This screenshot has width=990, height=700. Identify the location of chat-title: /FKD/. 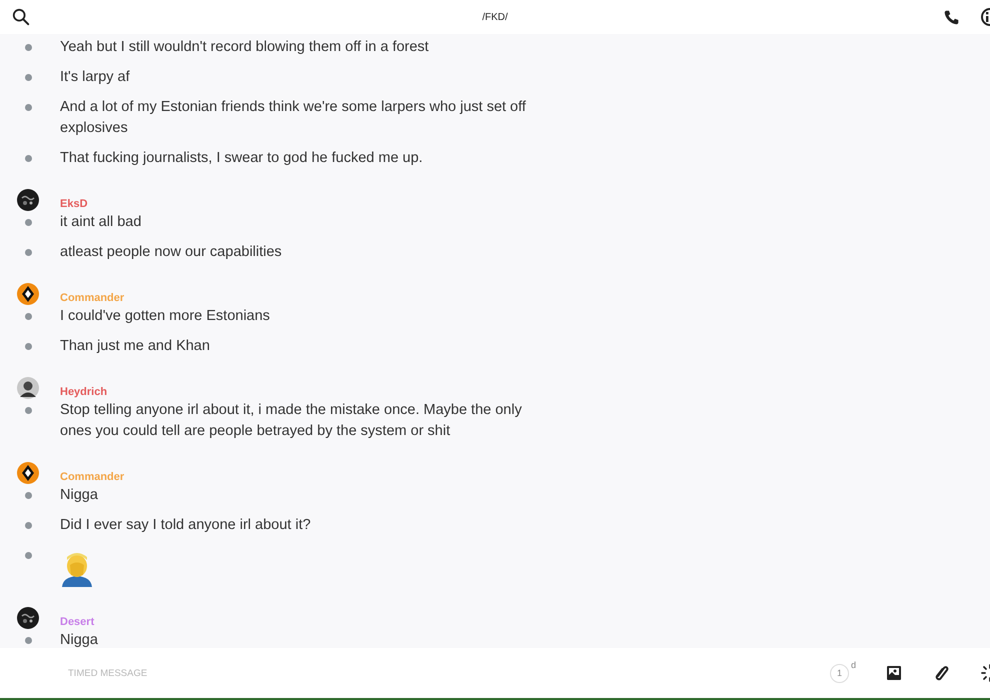
(495, 17).